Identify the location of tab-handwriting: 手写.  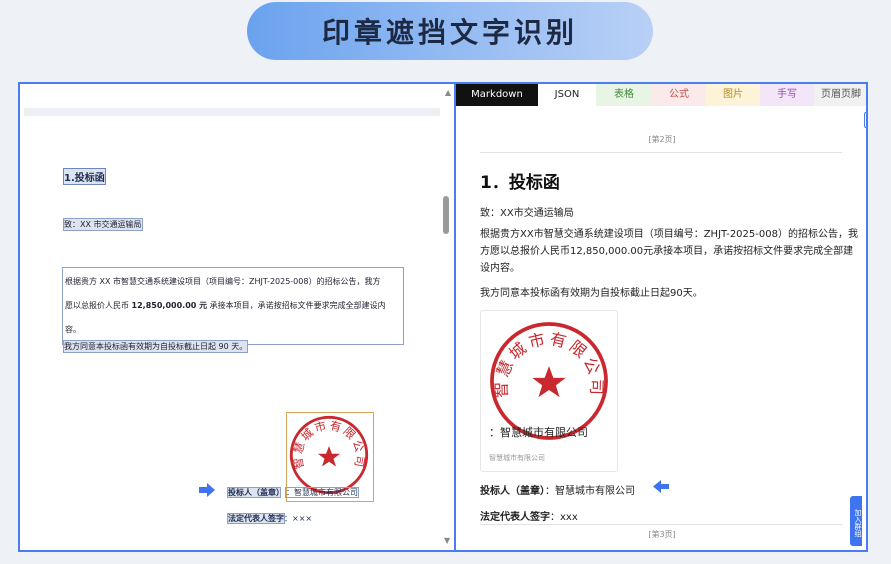
(787, 95).